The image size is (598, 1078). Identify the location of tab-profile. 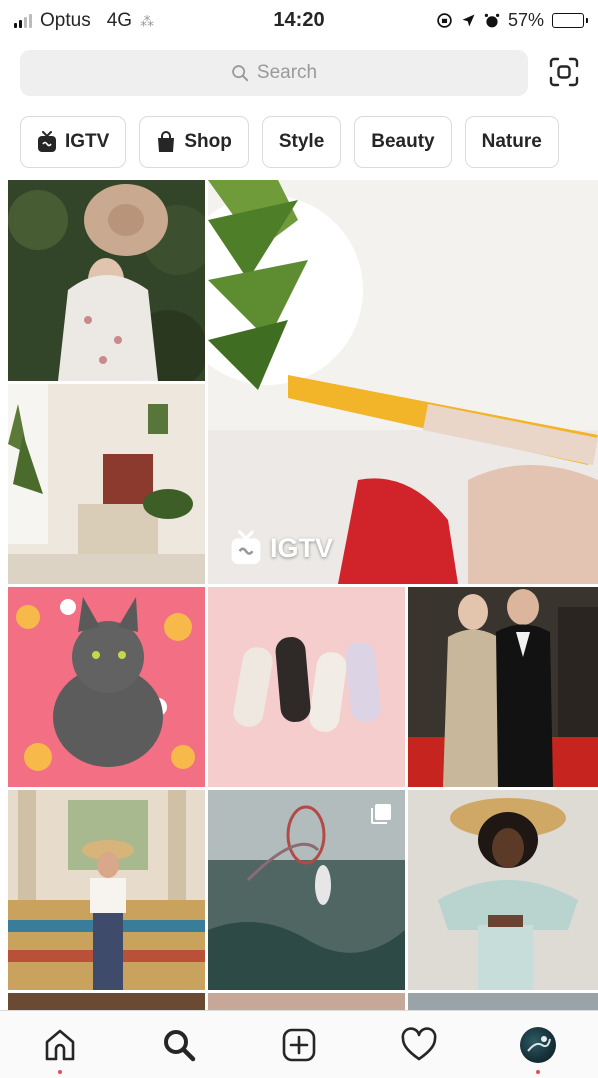
(538, 1045).